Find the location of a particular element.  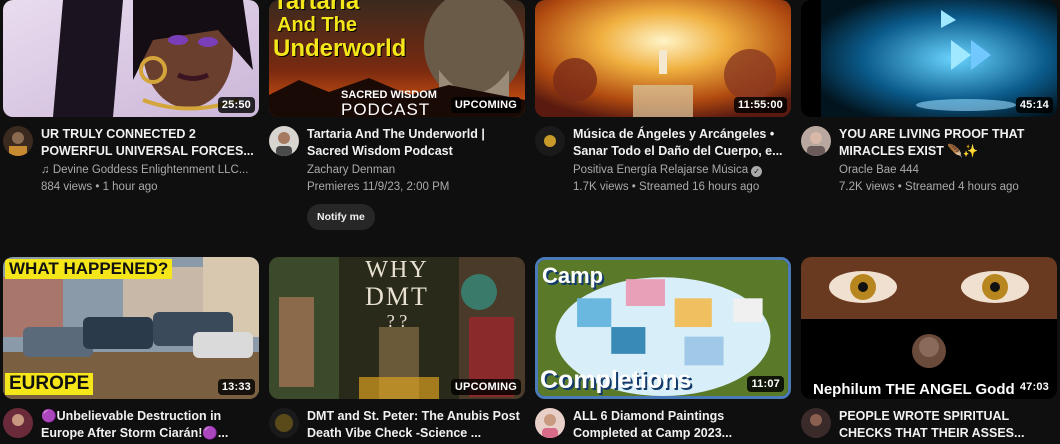

video-duration: 11:07 is located at coordinates (765, 384).